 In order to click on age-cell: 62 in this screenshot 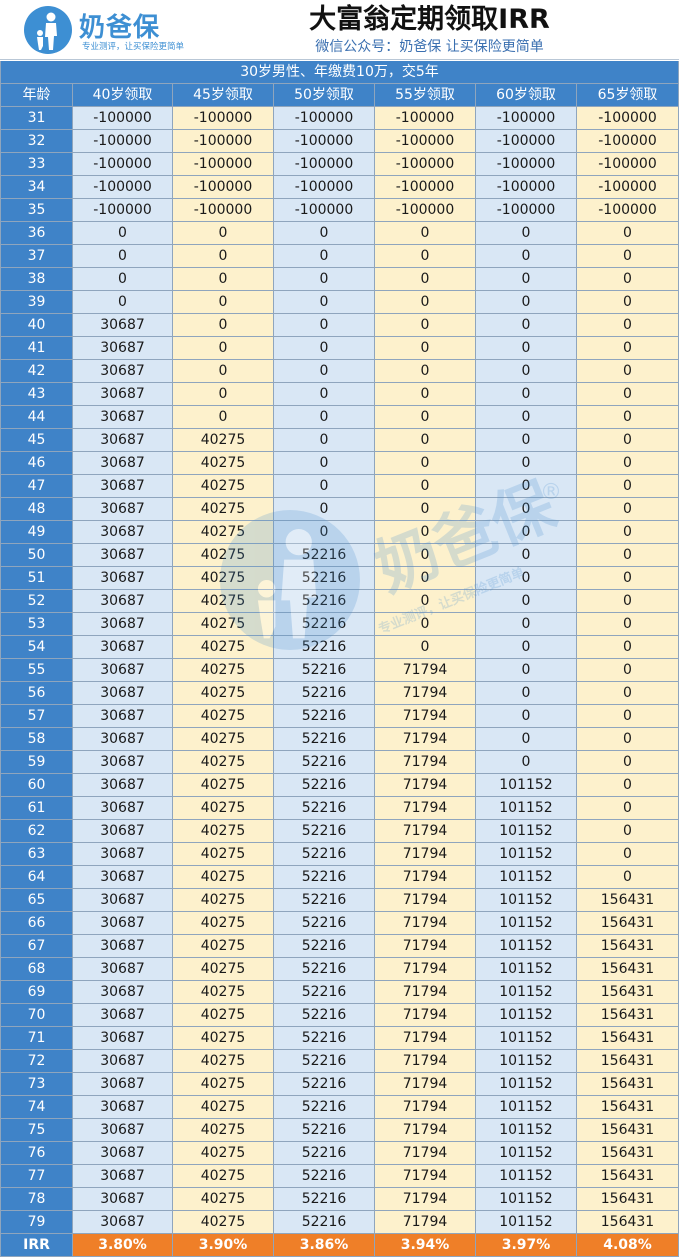, I will do `click(36, 831)`.